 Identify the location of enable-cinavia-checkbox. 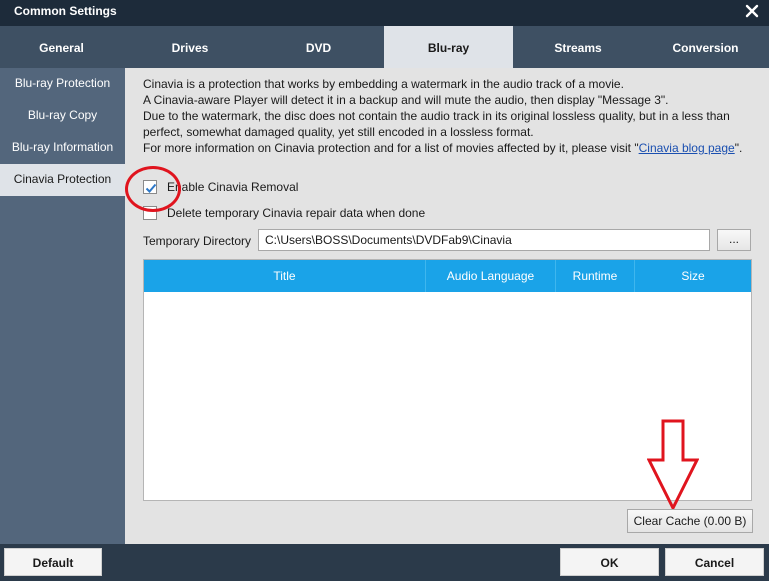
(150, 187).